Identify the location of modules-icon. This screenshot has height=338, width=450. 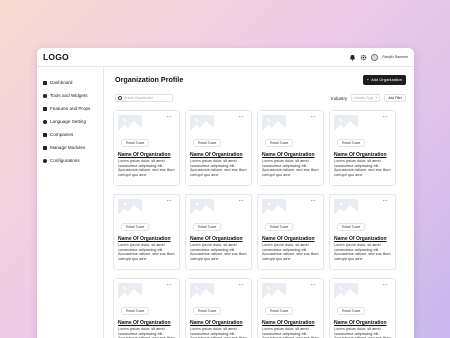
(45, 147).